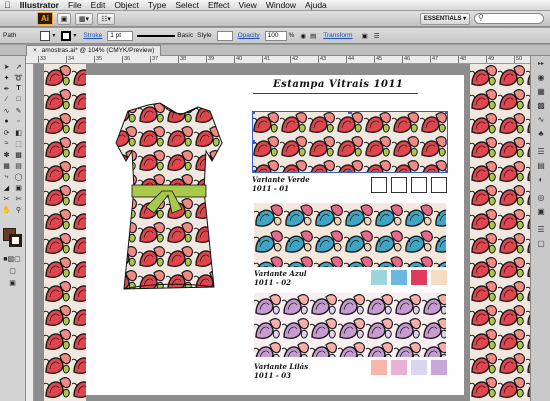 The image size is (550, 401). Describe the element at coordinates (84, 18) in the screenshot. I see `arrange-documents-button: ▦▾` at that location.